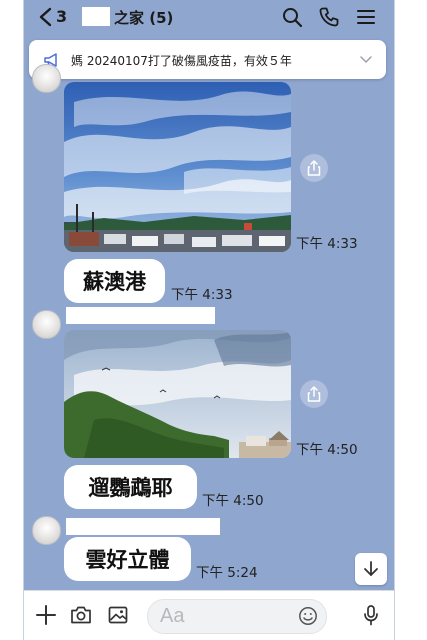  Describe the element at coordinates (227, 573) in the screenshot. I see `message-time: 下午 5:24` at that location.